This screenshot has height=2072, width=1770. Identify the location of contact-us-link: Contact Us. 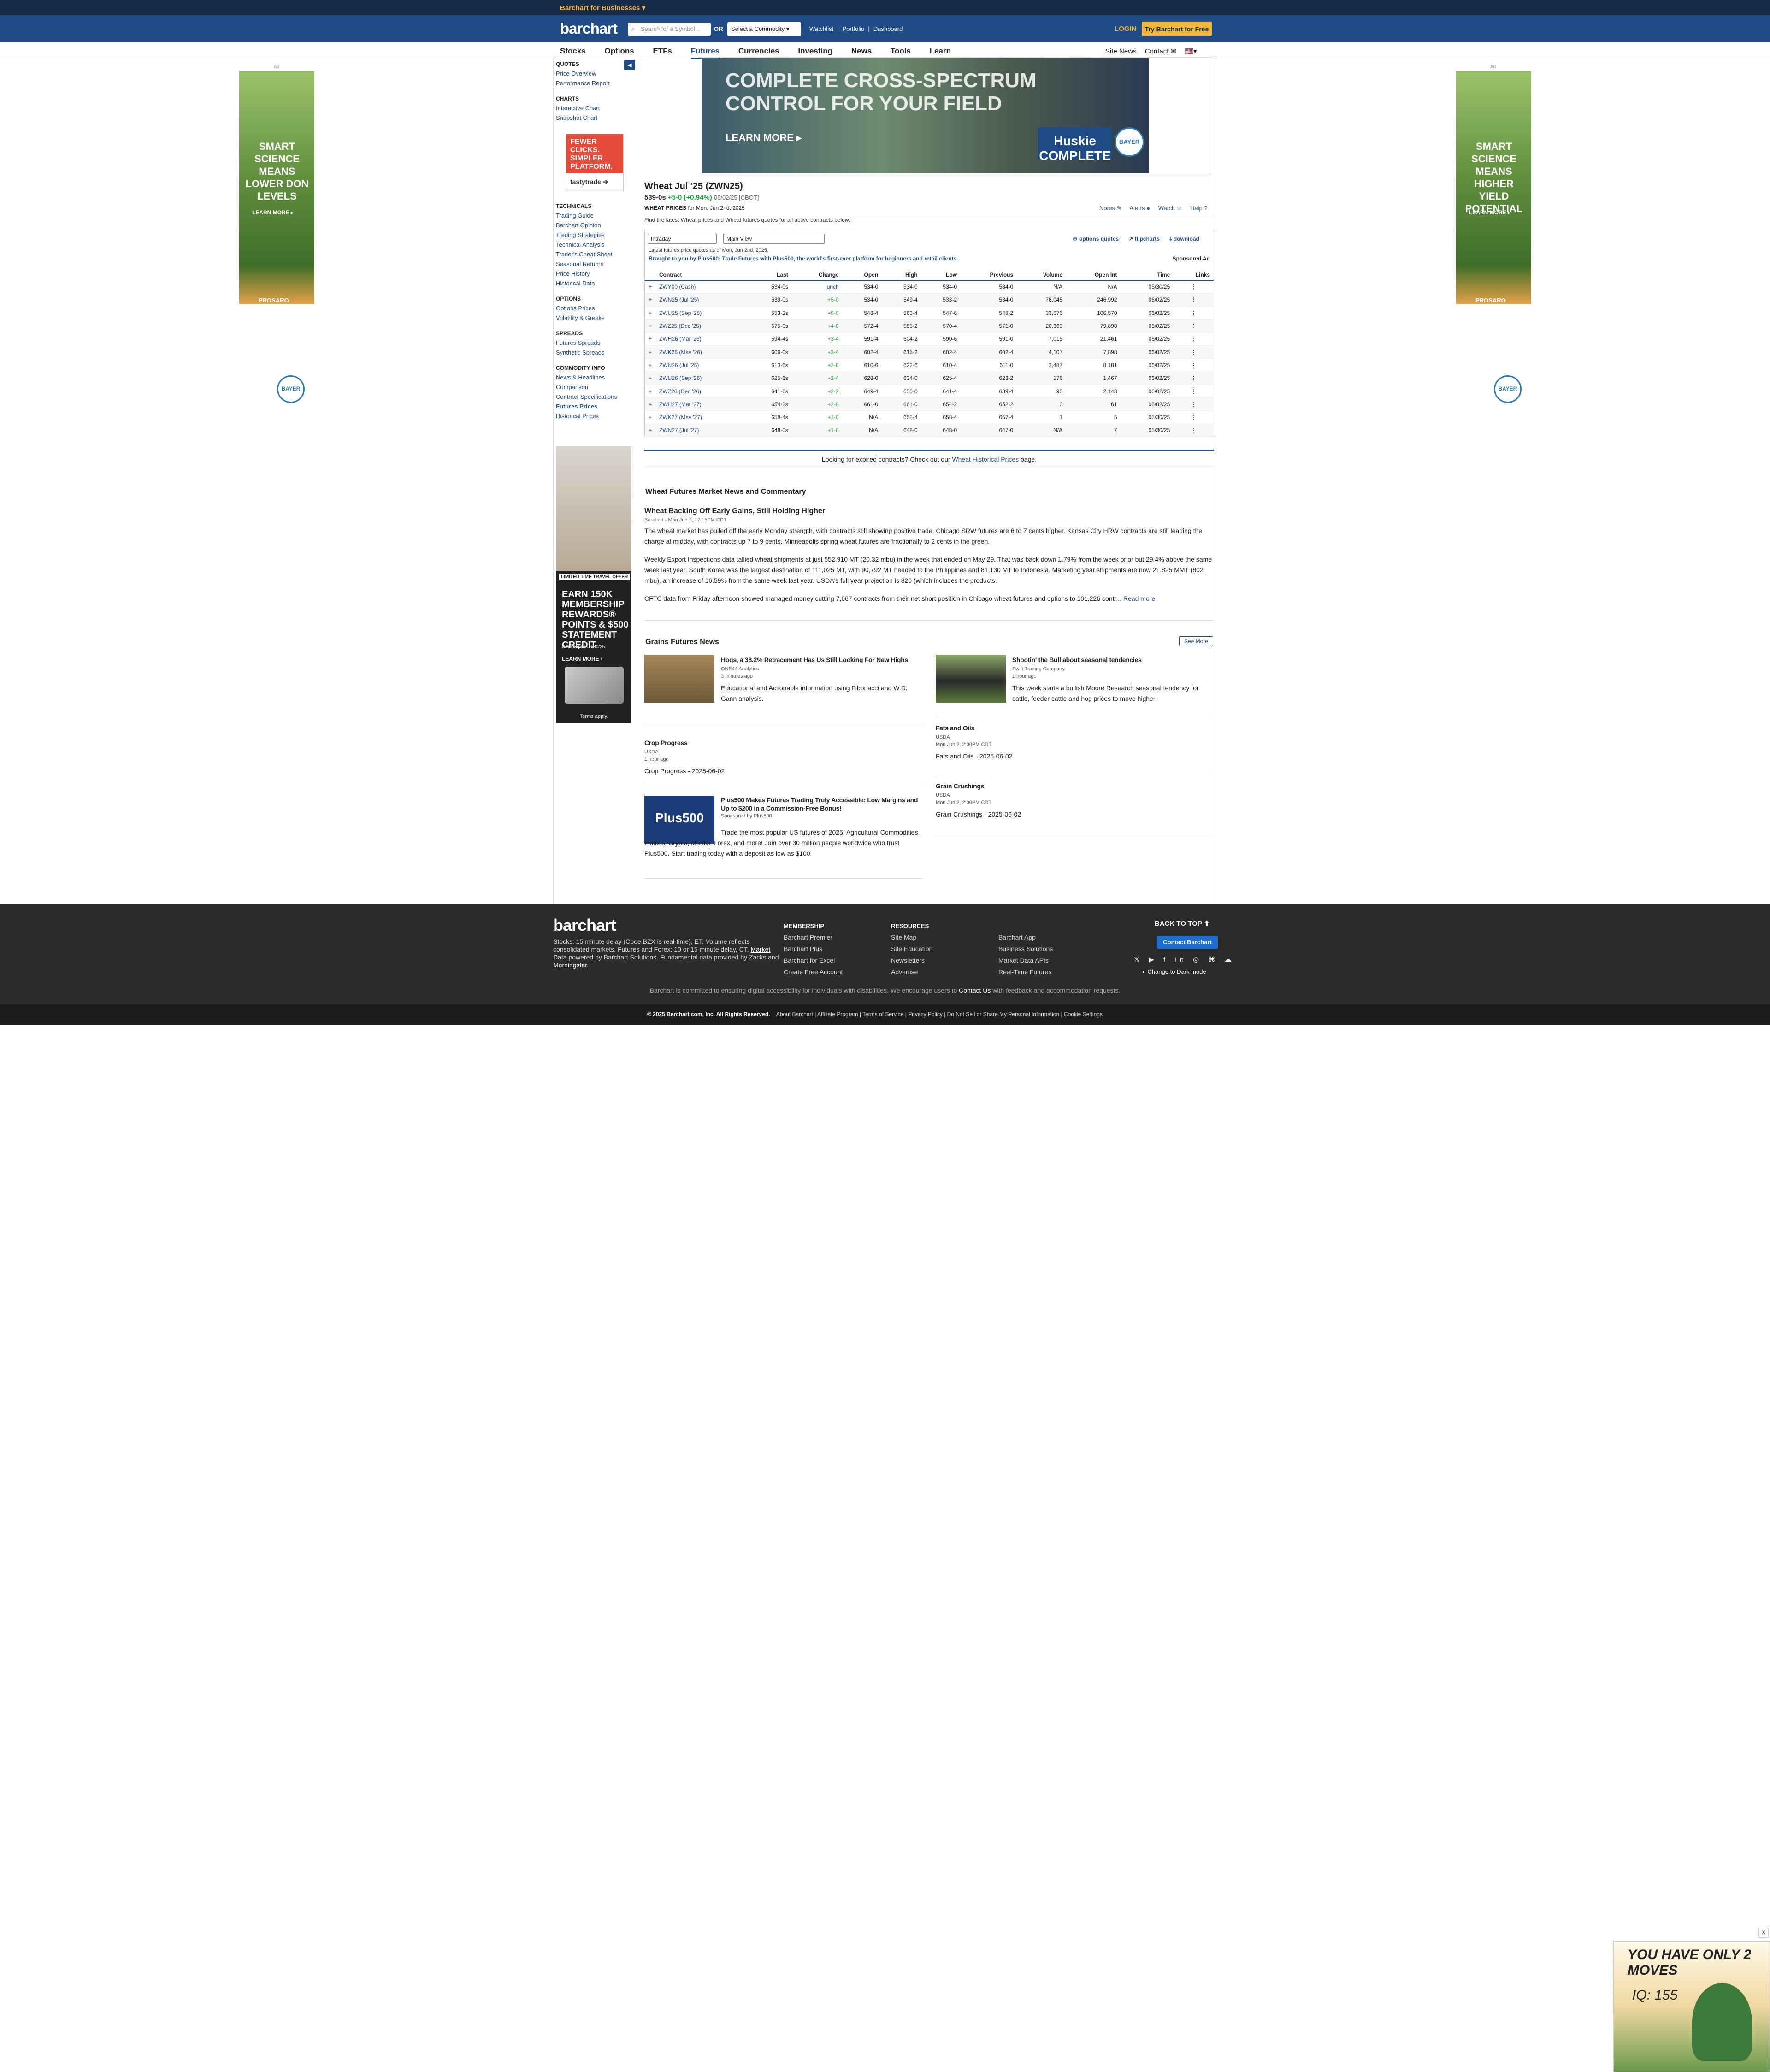
(975, 990).